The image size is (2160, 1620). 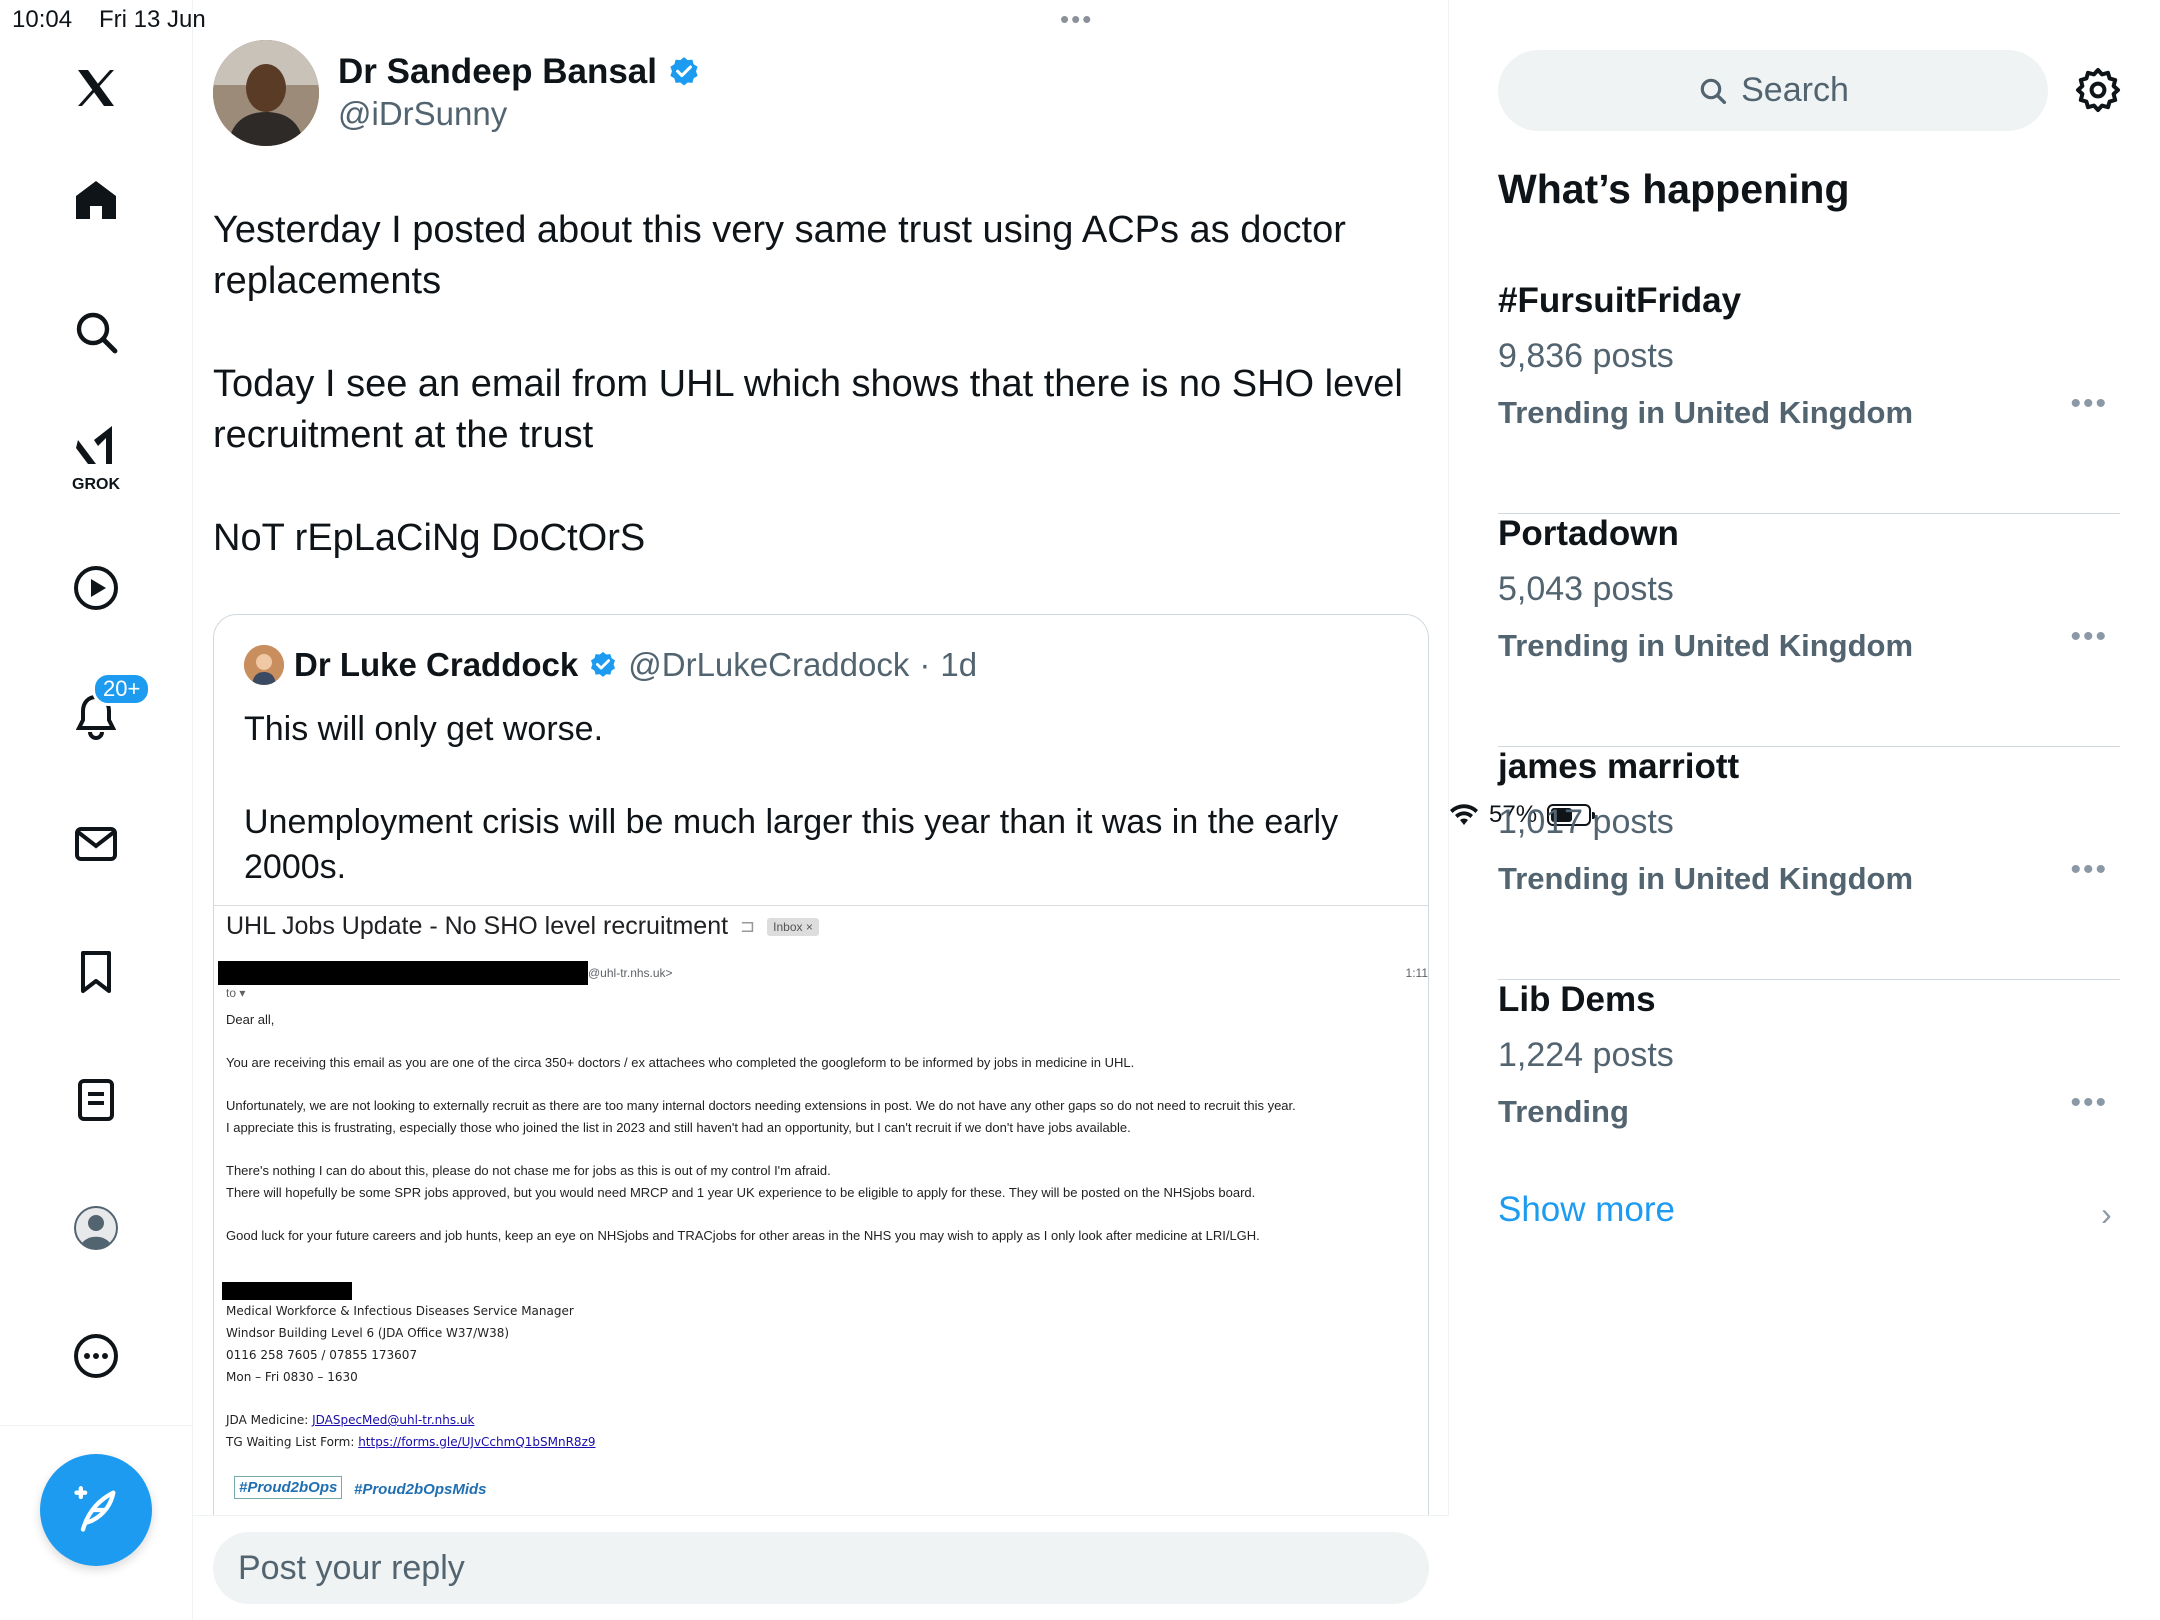 I want to click on sig-jda-label: JDA Medicine:, so click(x=269, y=1420).